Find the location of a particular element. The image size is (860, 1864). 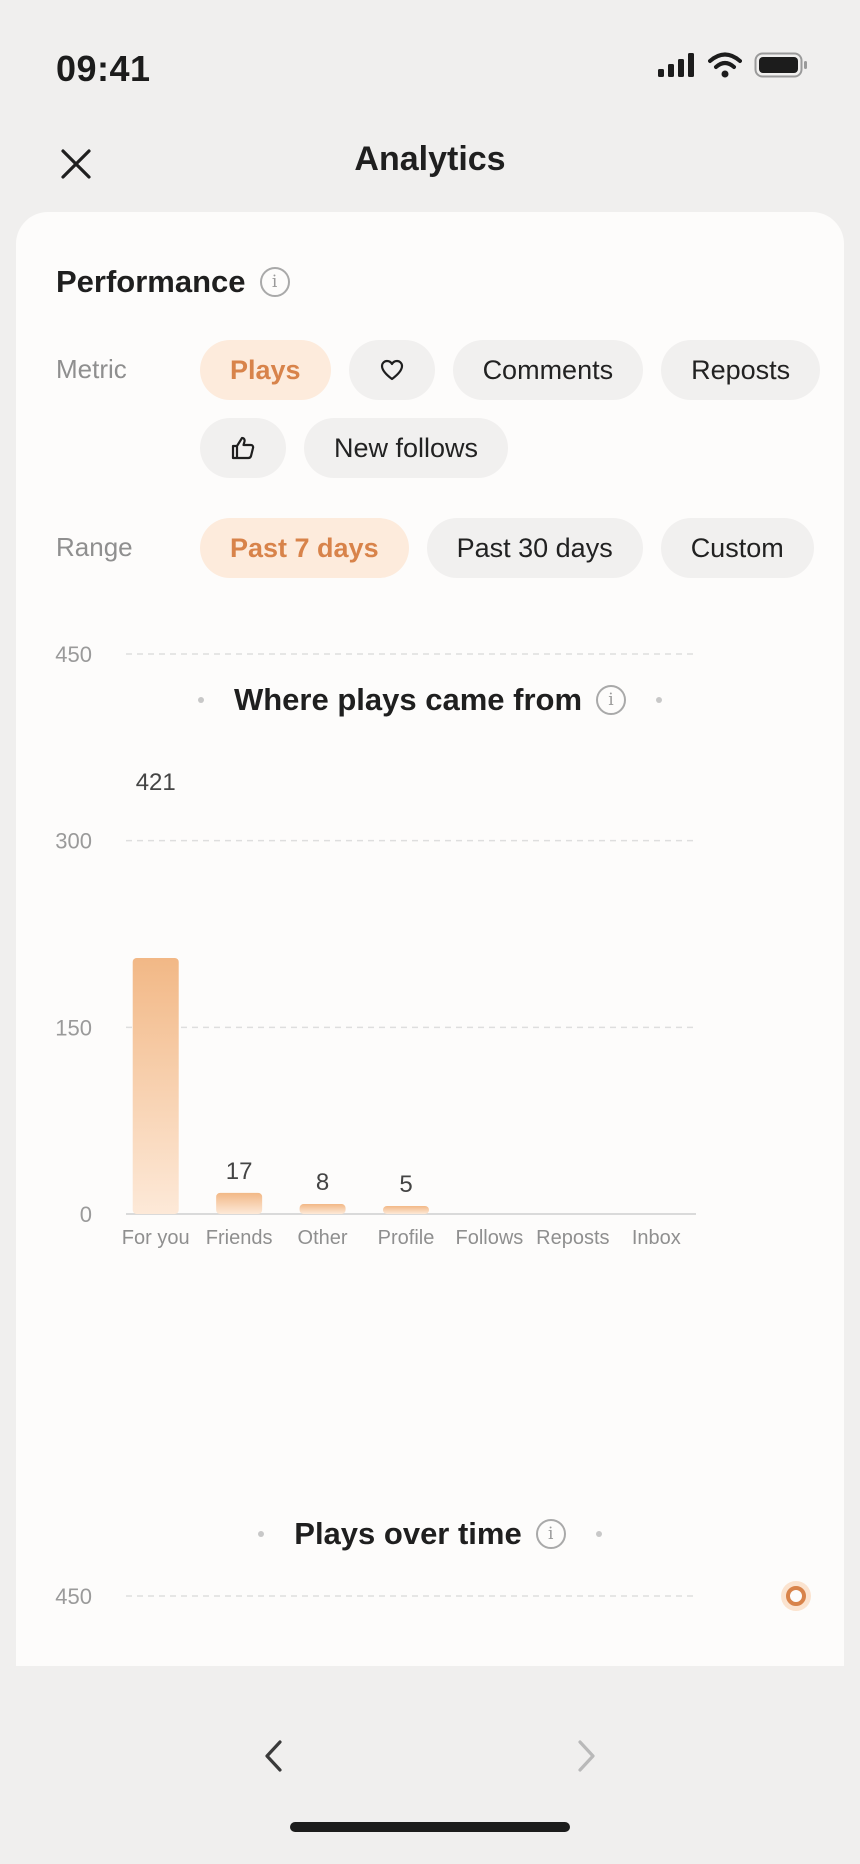

cellular-signal-icon is located at coordinates (676, 65).